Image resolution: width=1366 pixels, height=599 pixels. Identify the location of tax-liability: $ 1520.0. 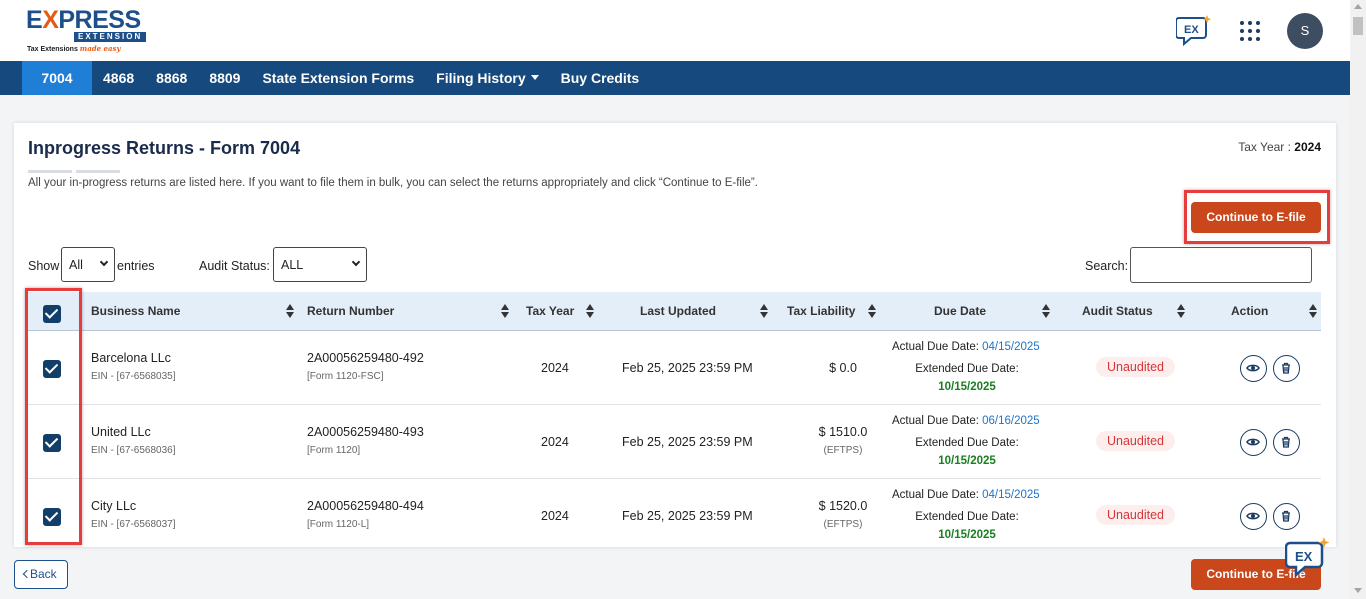
(843, 506).